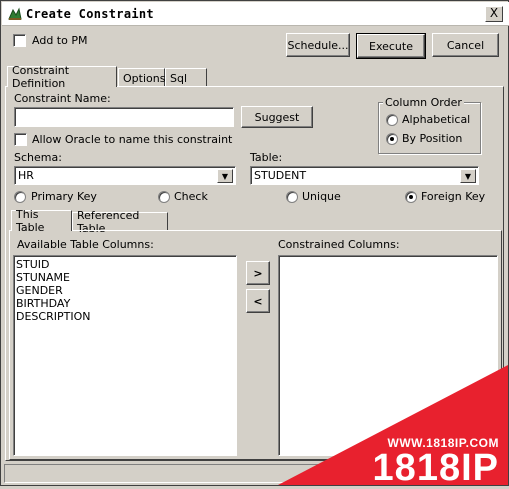 This screenshot has width=509, height=489. I want to click on list-item: GENDER, so click(125, 290).